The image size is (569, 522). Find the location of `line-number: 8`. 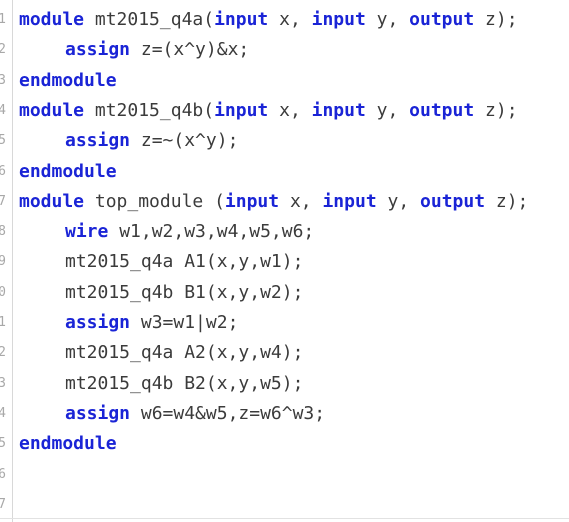

line-number: 8 is located at coordinates (3, 232).